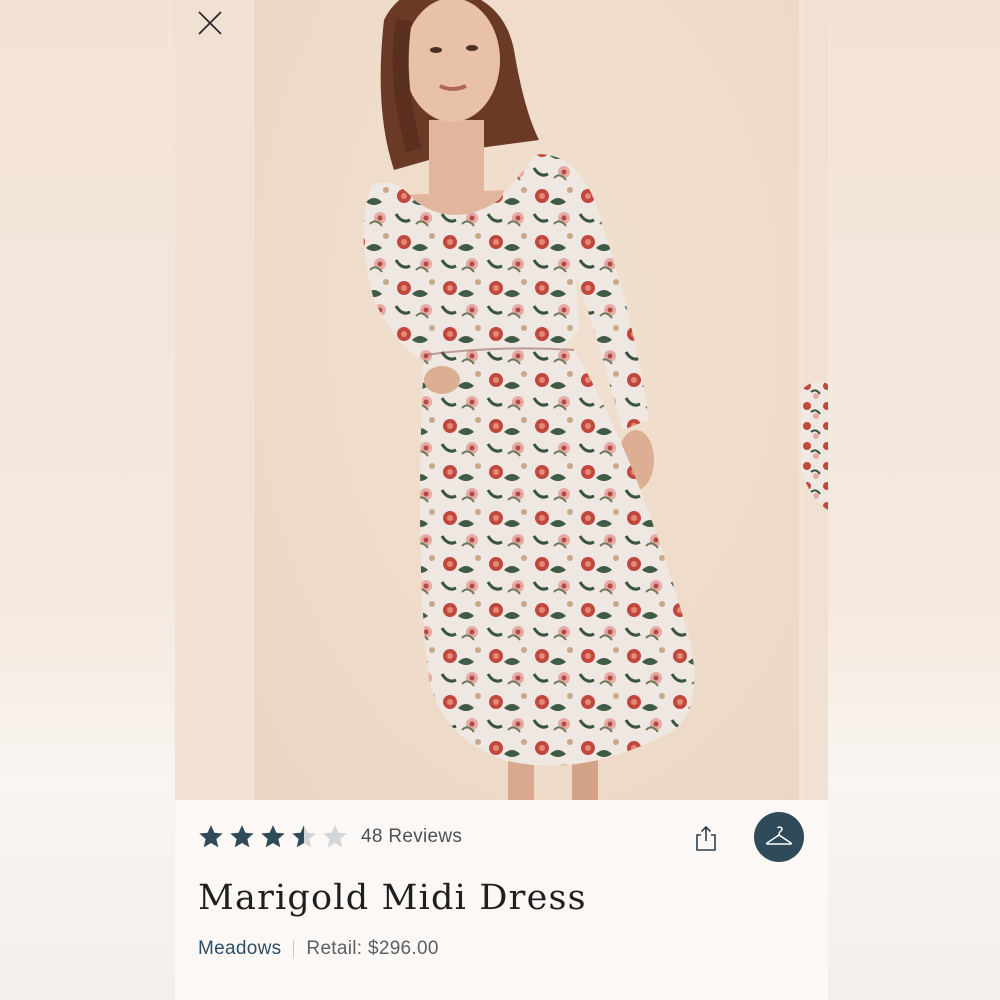 Image resolution: width=1000 pixels, height=1000 pixels. I want to click on share-icon, so click(706, 838).